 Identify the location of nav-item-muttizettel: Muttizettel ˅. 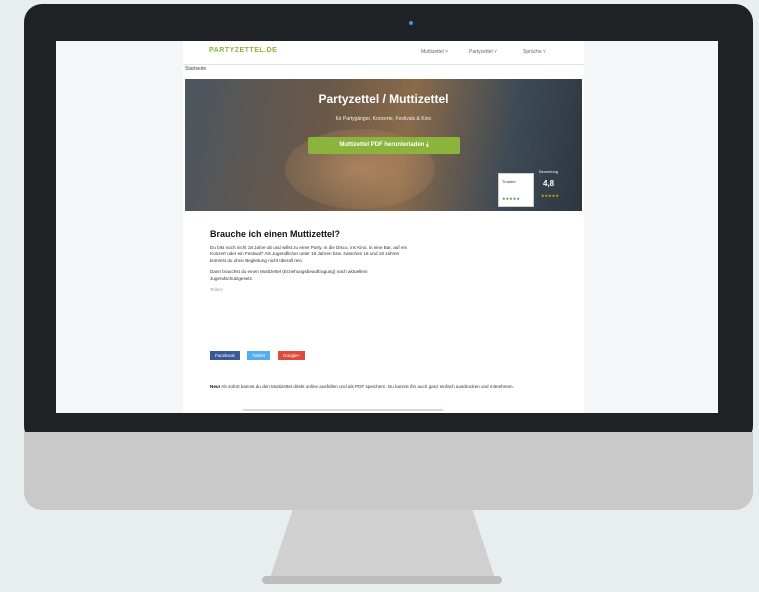
(434, 52).